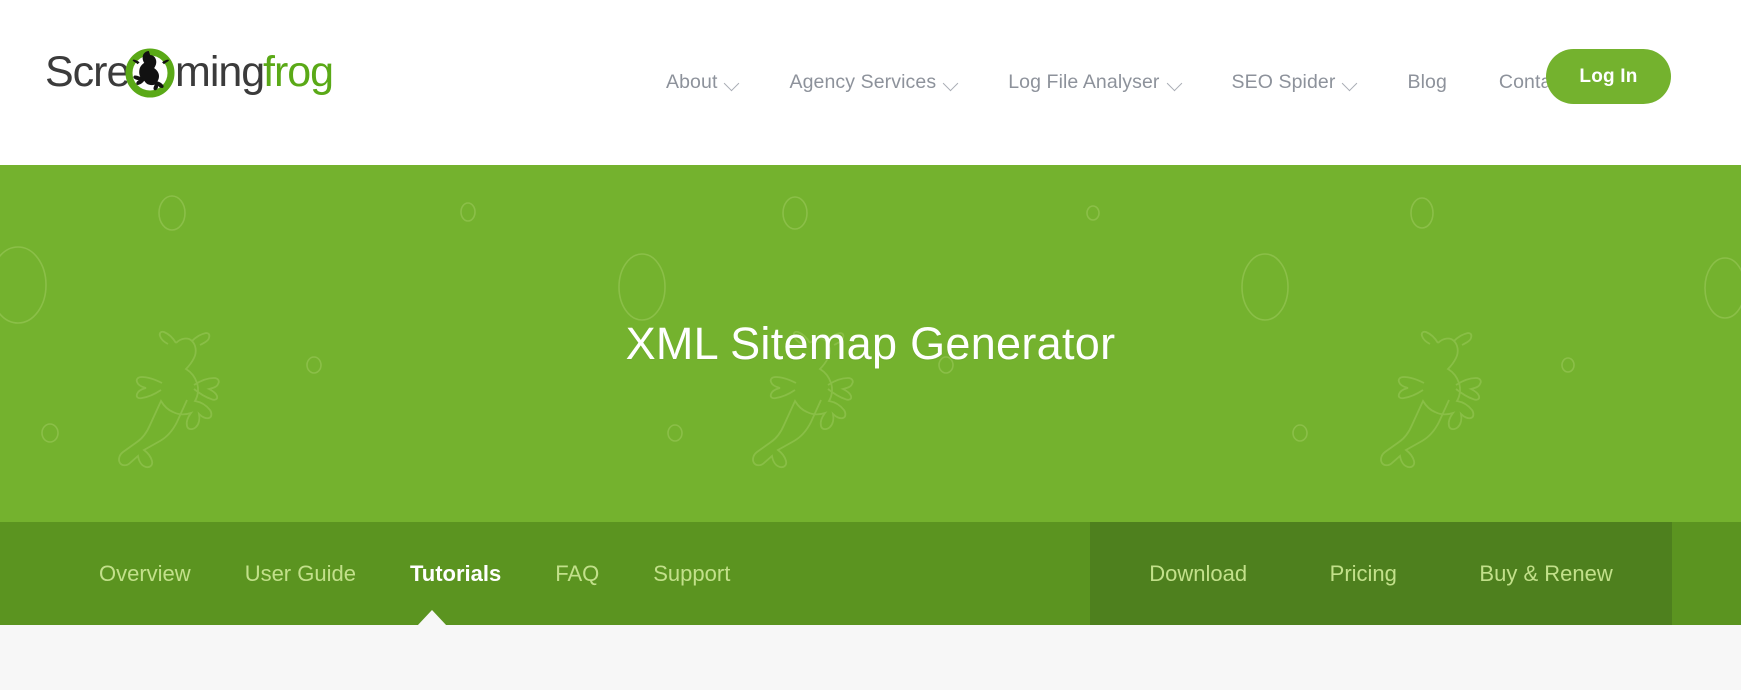 The image size is (1741, 690). Describe the element at coordinates (870, 657) in the screenshot. I see `page-content-area` at that location.